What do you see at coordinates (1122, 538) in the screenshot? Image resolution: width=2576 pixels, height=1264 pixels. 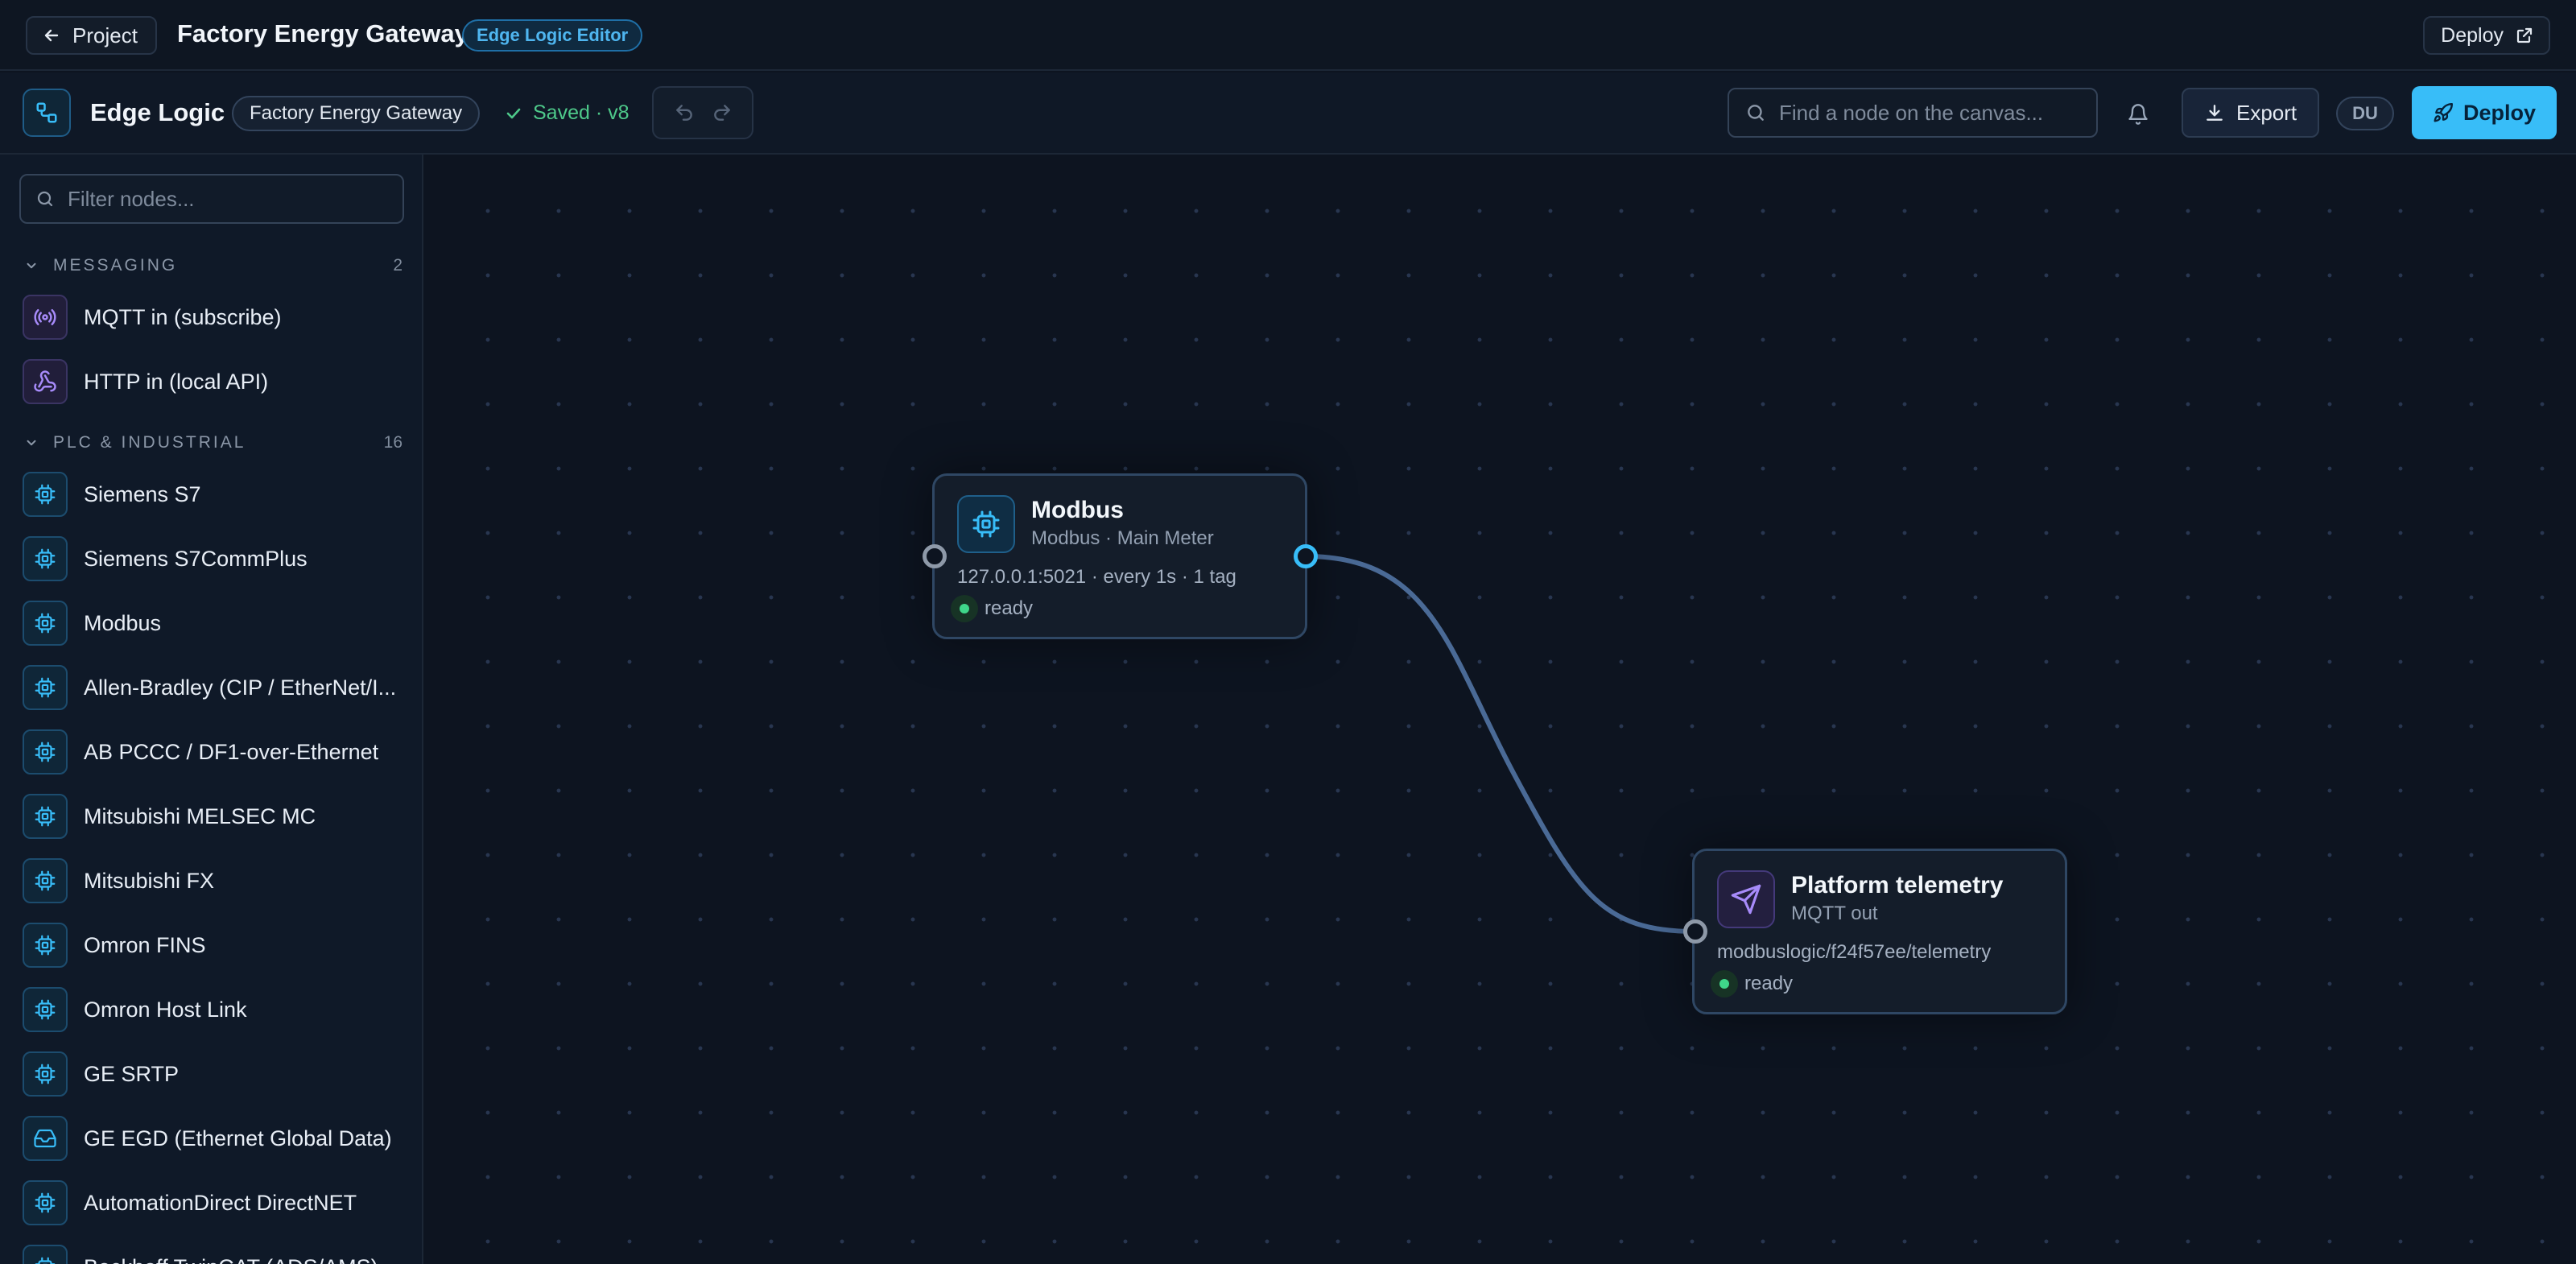 I see `node-subtitle: Modbus · Main Meter` at bounding box center [1122, 538].